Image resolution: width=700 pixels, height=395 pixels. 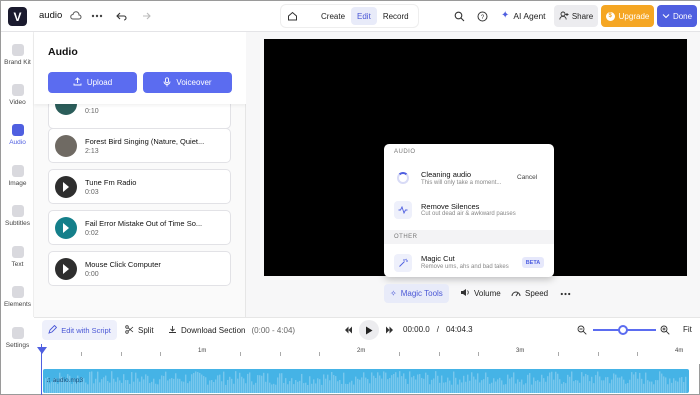 I want to click on ruler-label: 3m, so click(x=520, y=351).